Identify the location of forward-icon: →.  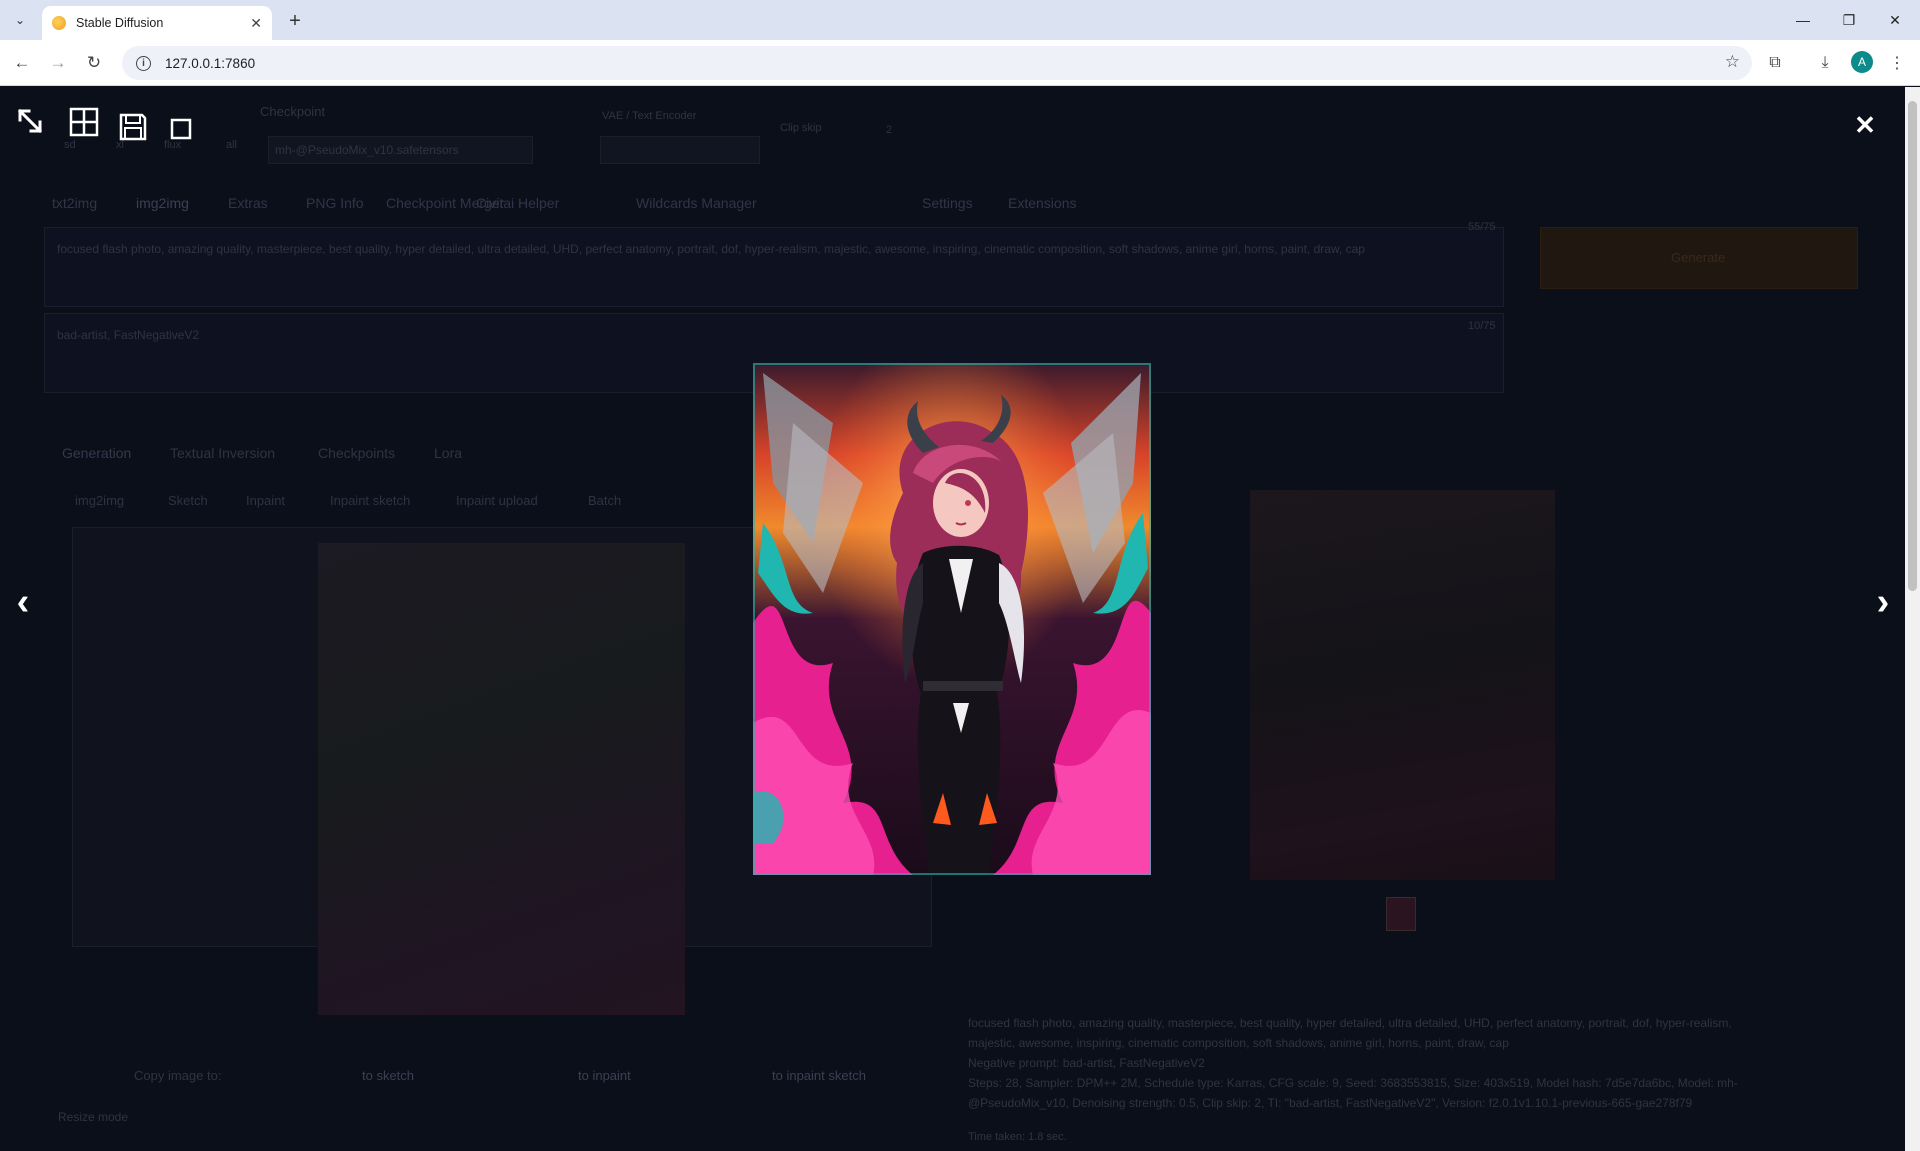
(58, 63).